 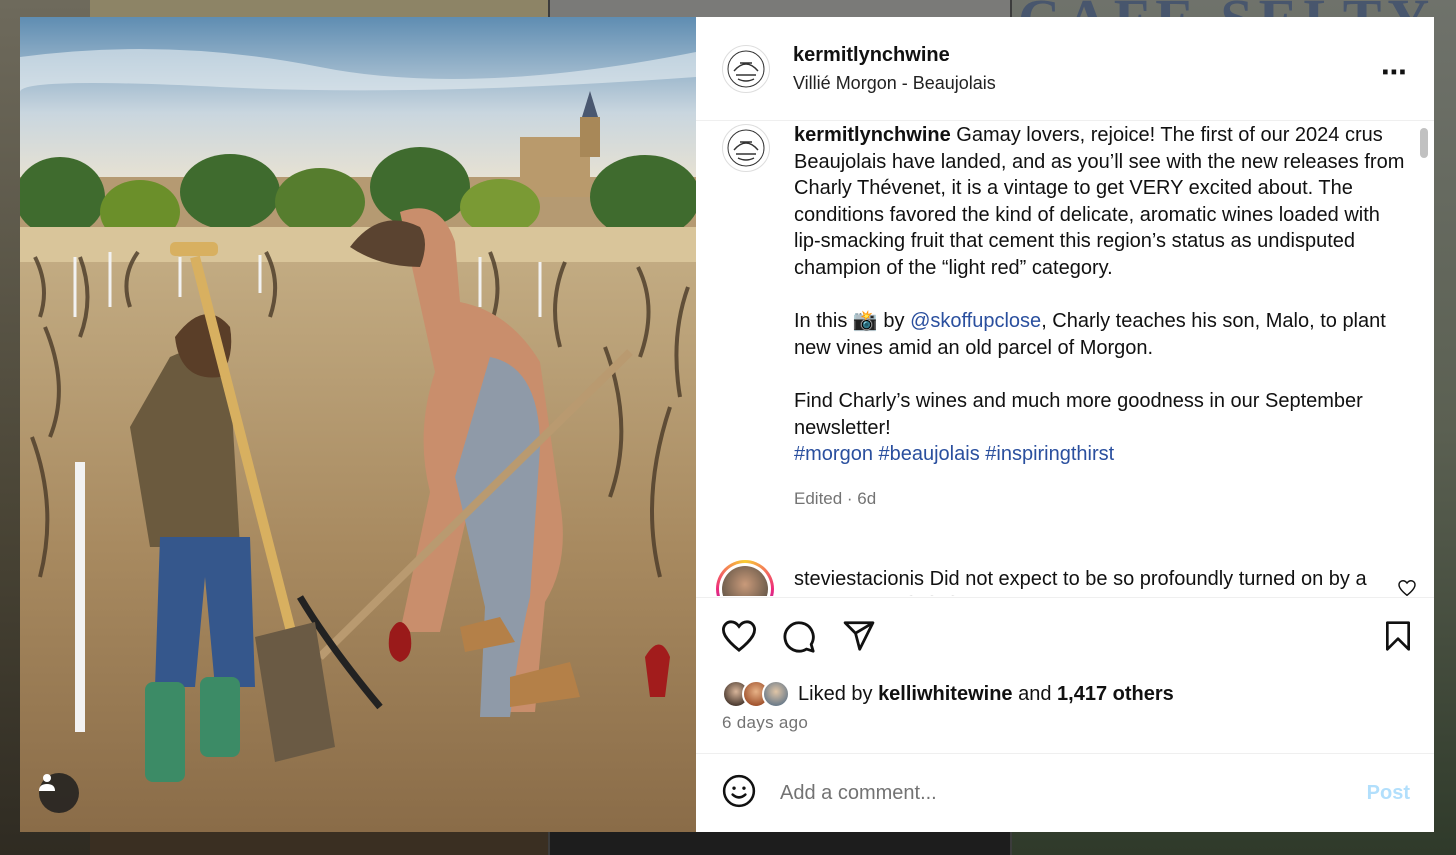 I want to click on caption-avatar, so click(x=746, y=148).